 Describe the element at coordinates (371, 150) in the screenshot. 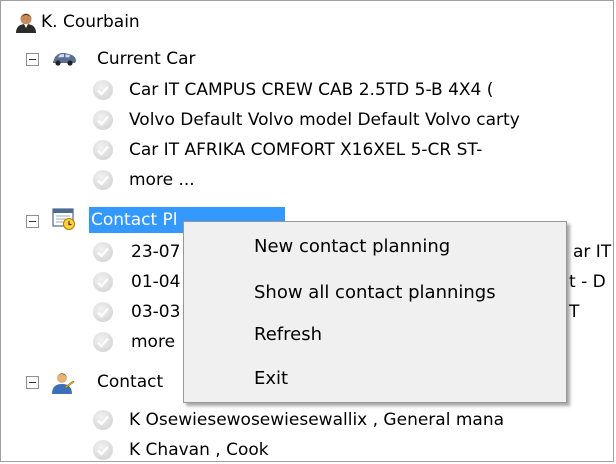

I see `list-item: Car IT AFRIKA COMFORT X16XEL 5-CR ST-` at that location.